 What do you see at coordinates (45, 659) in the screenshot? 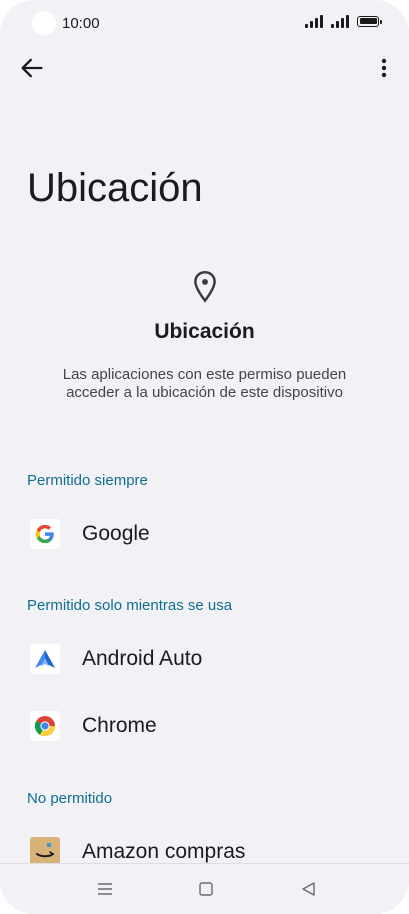
I see `android-auto-icon` at bounding box center [45, 659].